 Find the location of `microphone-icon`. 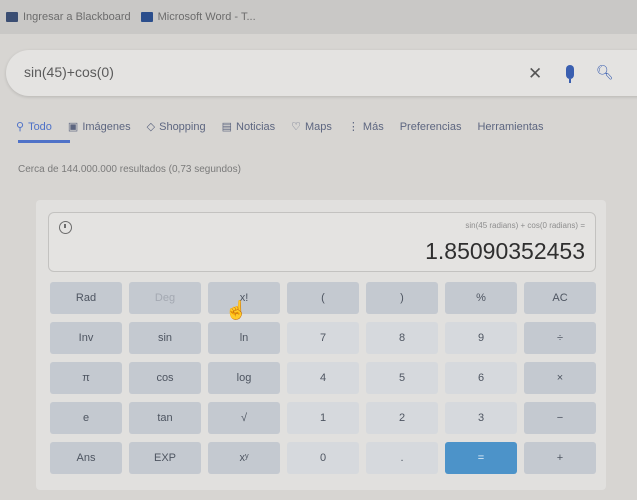

microphone-icon is located at coordinates (570, 74).